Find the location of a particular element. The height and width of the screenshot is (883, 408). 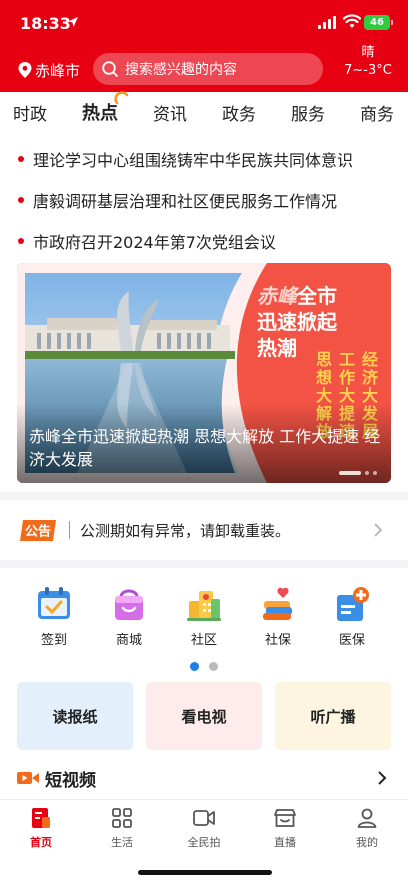

cellular-signal-icon is located at coordinates (327, 22).